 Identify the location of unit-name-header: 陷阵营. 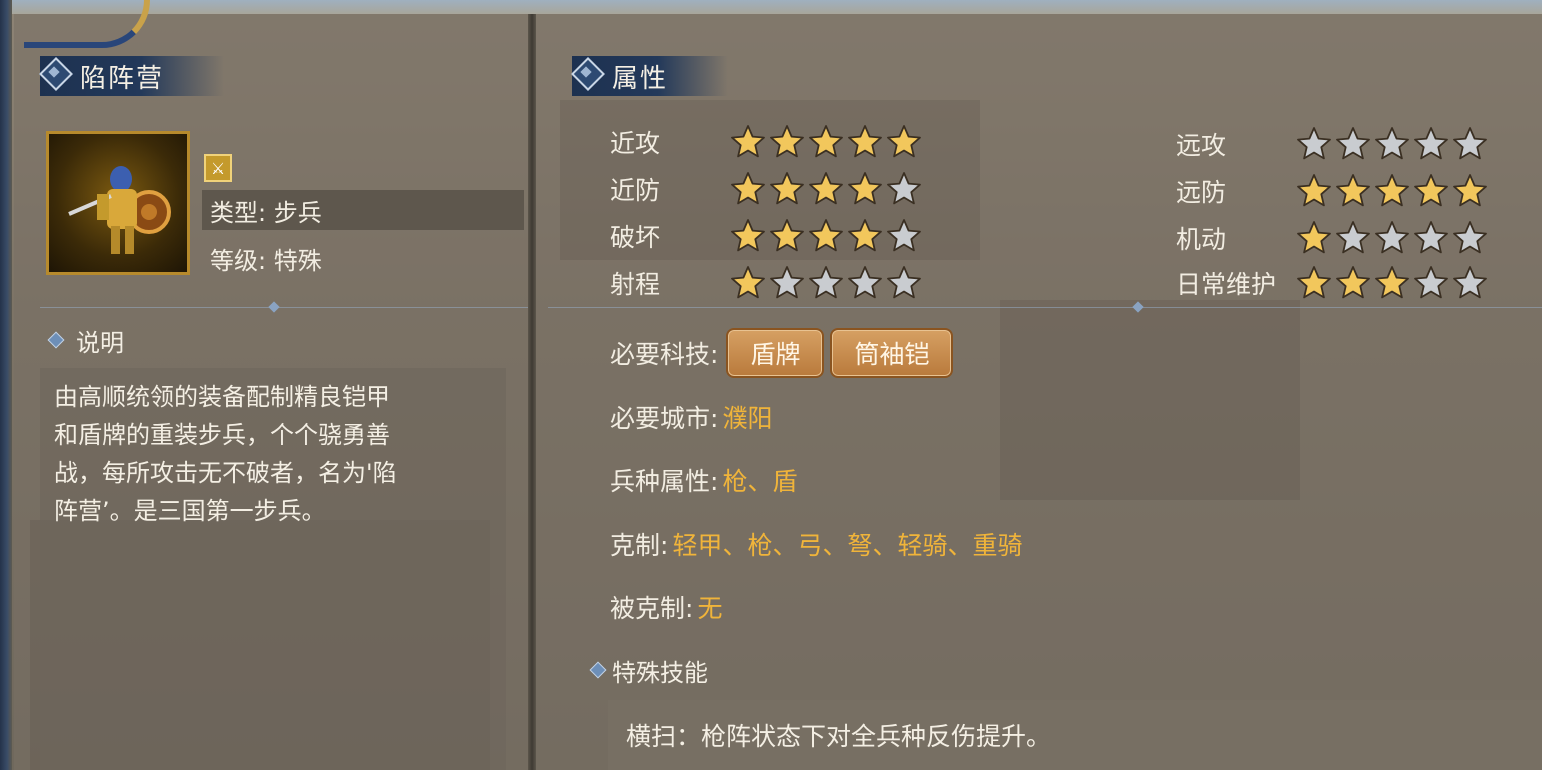
(132, 76).